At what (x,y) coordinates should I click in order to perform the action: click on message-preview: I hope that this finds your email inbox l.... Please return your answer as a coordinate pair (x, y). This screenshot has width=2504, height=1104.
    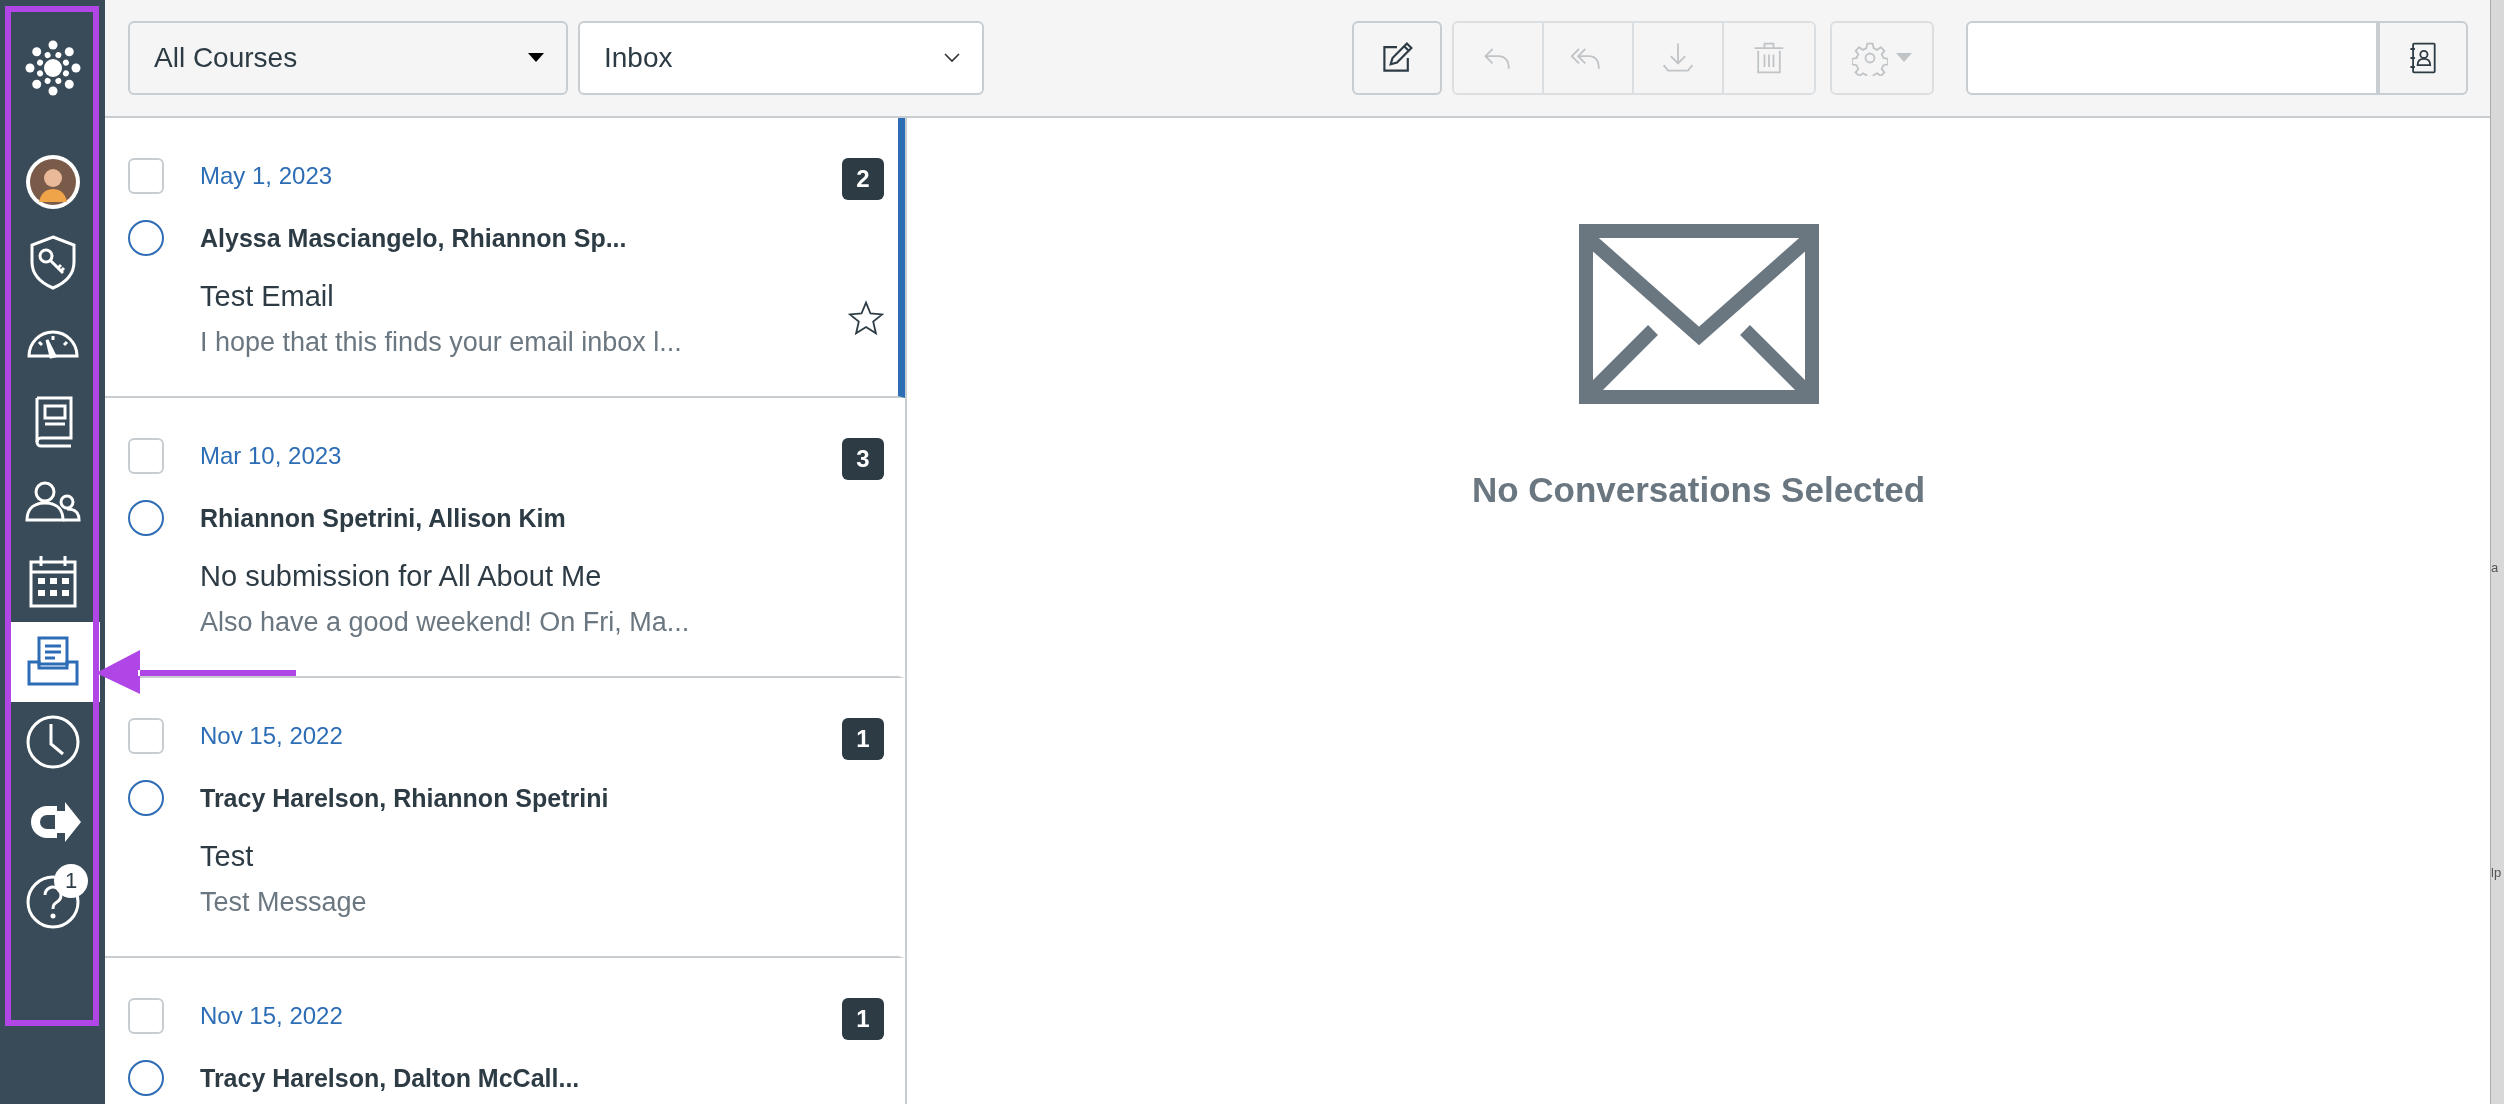
    Looking at the image, I should click on (441, 342).